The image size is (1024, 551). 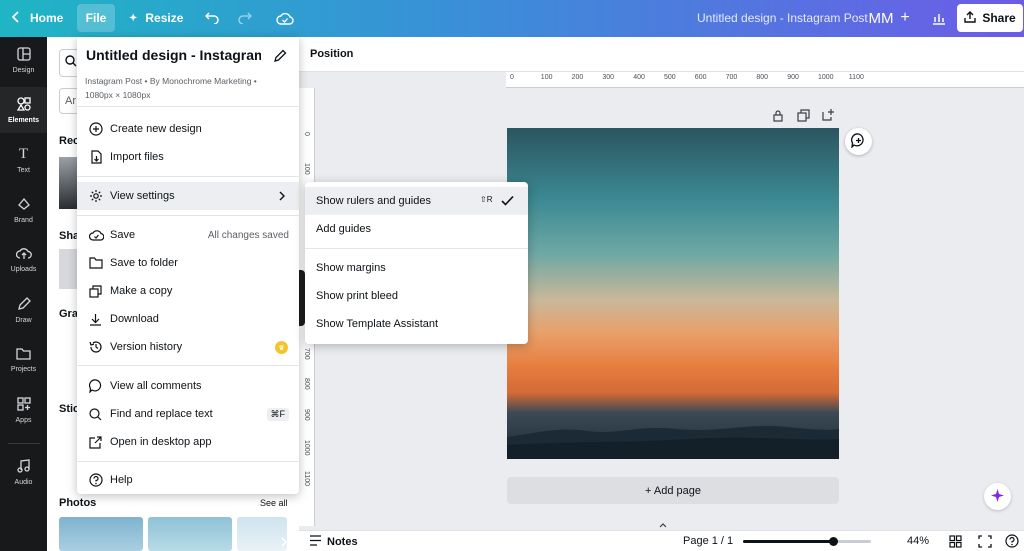 I want to click on menu-design-title: Untitled design - Instagram Post, so click(x=173, y=55).